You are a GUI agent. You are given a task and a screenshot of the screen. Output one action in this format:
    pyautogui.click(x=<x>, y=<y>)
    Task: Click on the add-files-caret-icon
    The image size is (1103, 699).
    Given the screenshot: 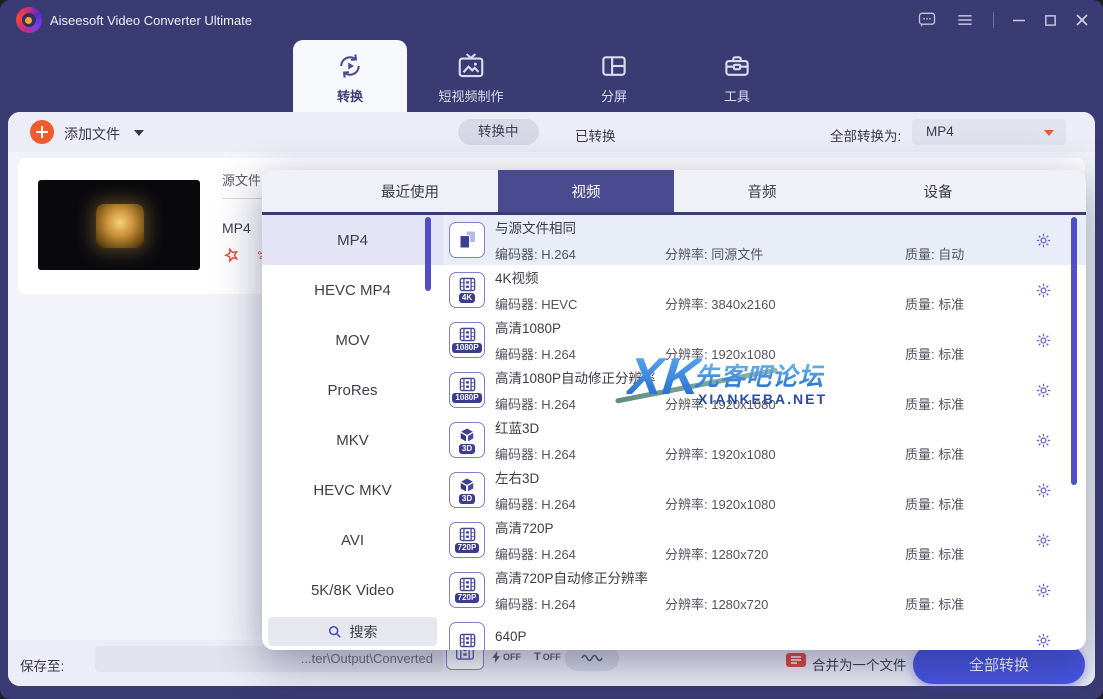 What is the action you would take?
    pyautogui.click(x=139, y=133)
    